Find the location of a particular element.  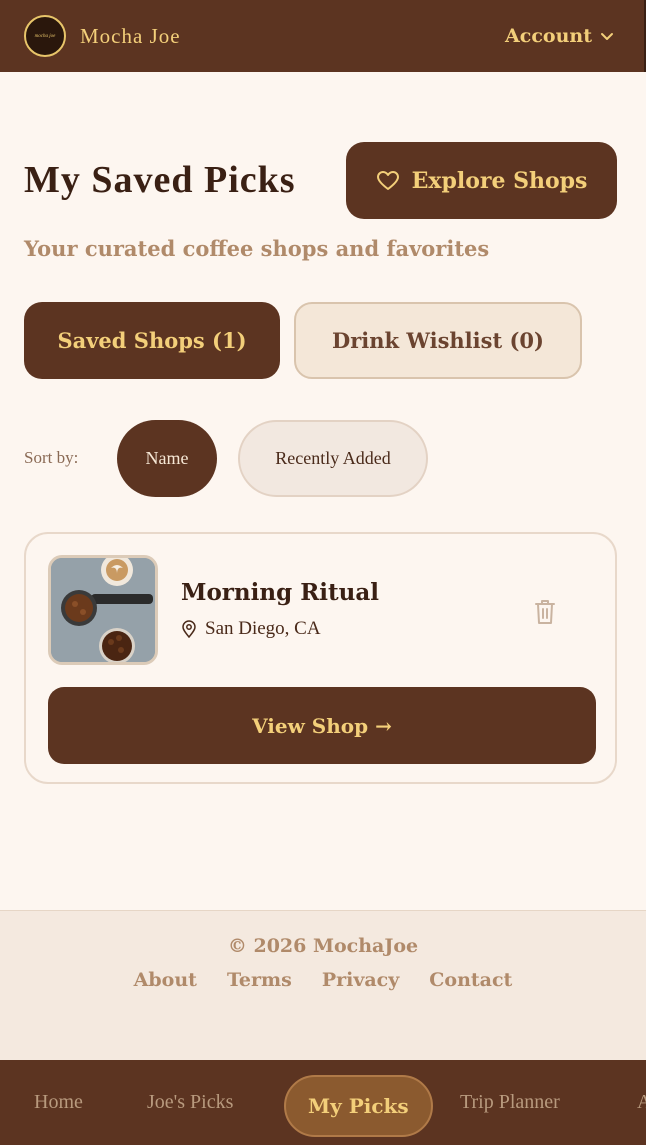

map-pin-icon is located at coordinates (189, 629).